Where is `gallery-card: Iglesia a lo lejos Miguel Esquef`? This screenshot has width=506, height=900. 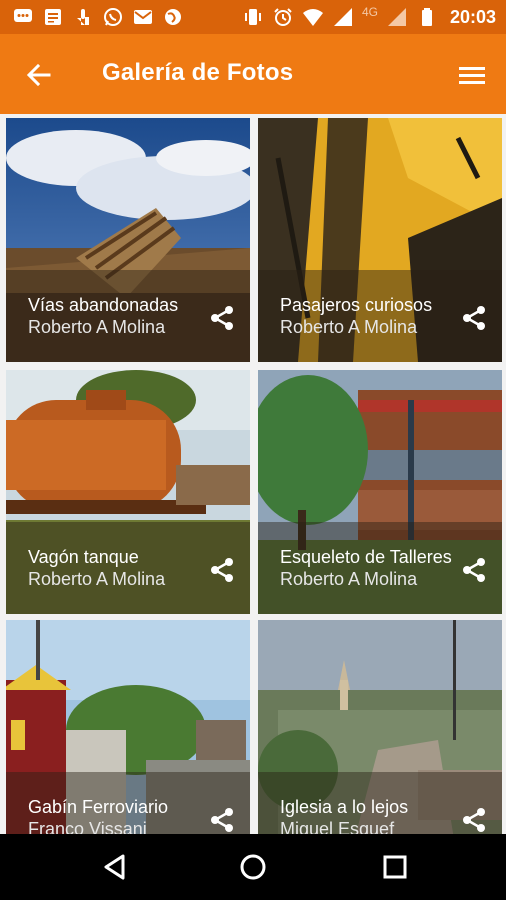
gallery-card: Iglesia a lo lejos Miguel Esquef is located at coordinates (380, 727).